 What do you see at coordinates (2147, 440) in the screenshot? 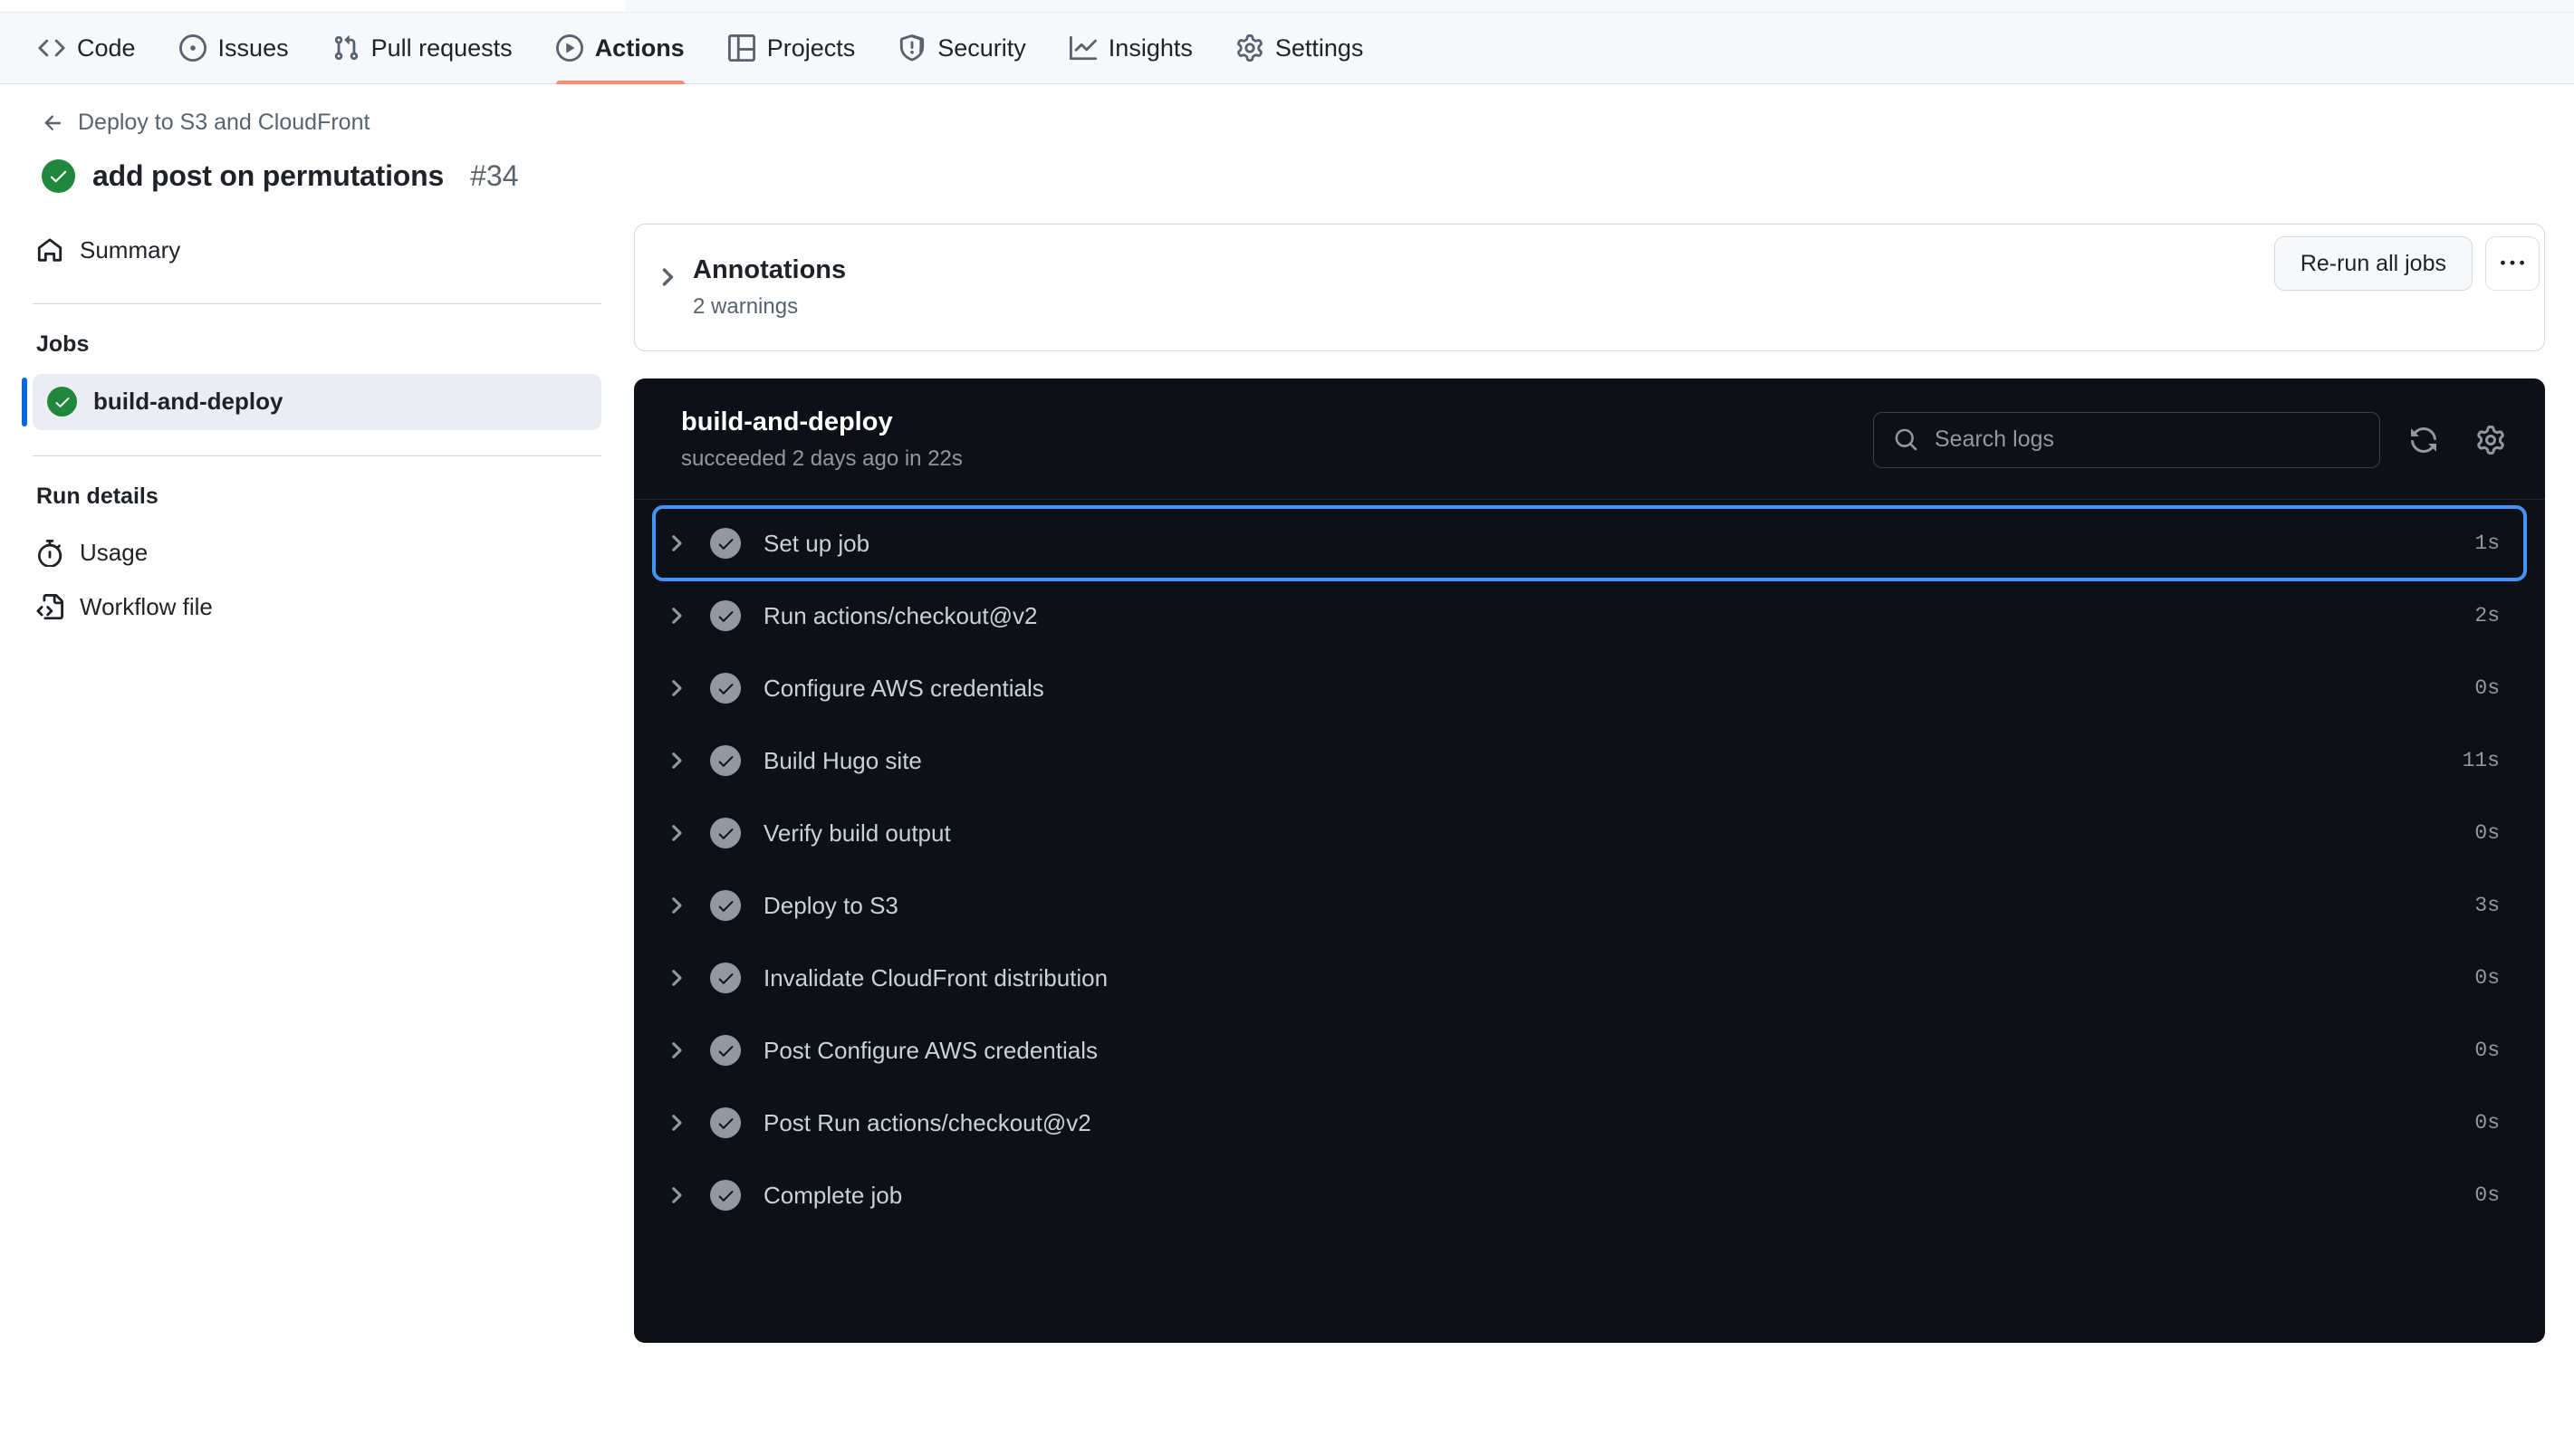
I see `search-logs-input` at bounding box center [2147, 440].